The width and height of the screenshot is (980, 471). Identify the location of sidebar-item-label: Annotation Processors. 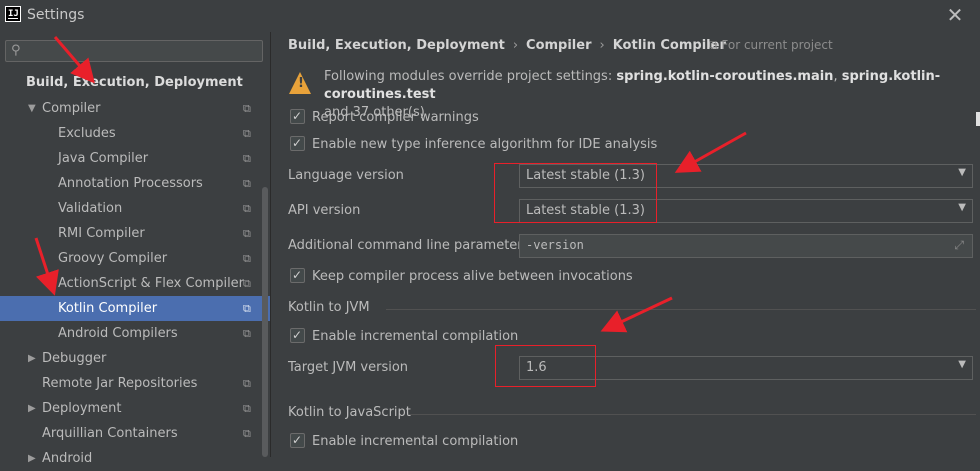
(130, 183).